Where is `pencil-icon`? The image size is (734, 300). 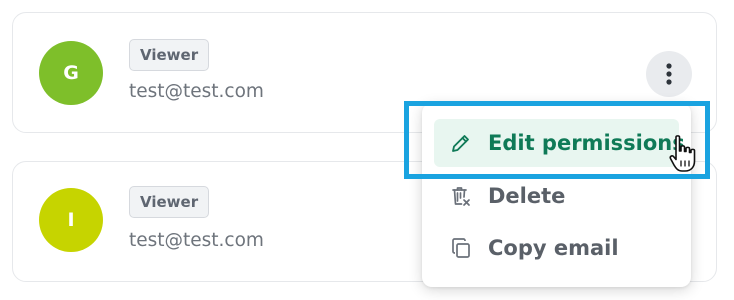
pencil-icon is located at coordinates (461, 143).